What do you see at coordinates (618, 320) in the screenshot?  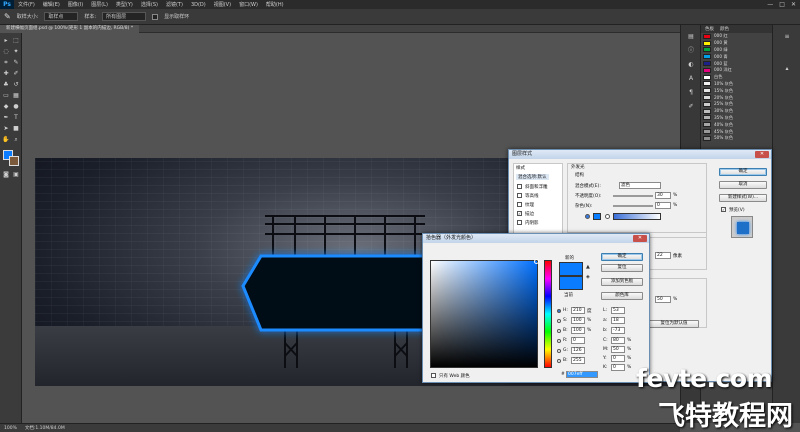 I see `lab-input: 18` at bounding box center [618, 320].